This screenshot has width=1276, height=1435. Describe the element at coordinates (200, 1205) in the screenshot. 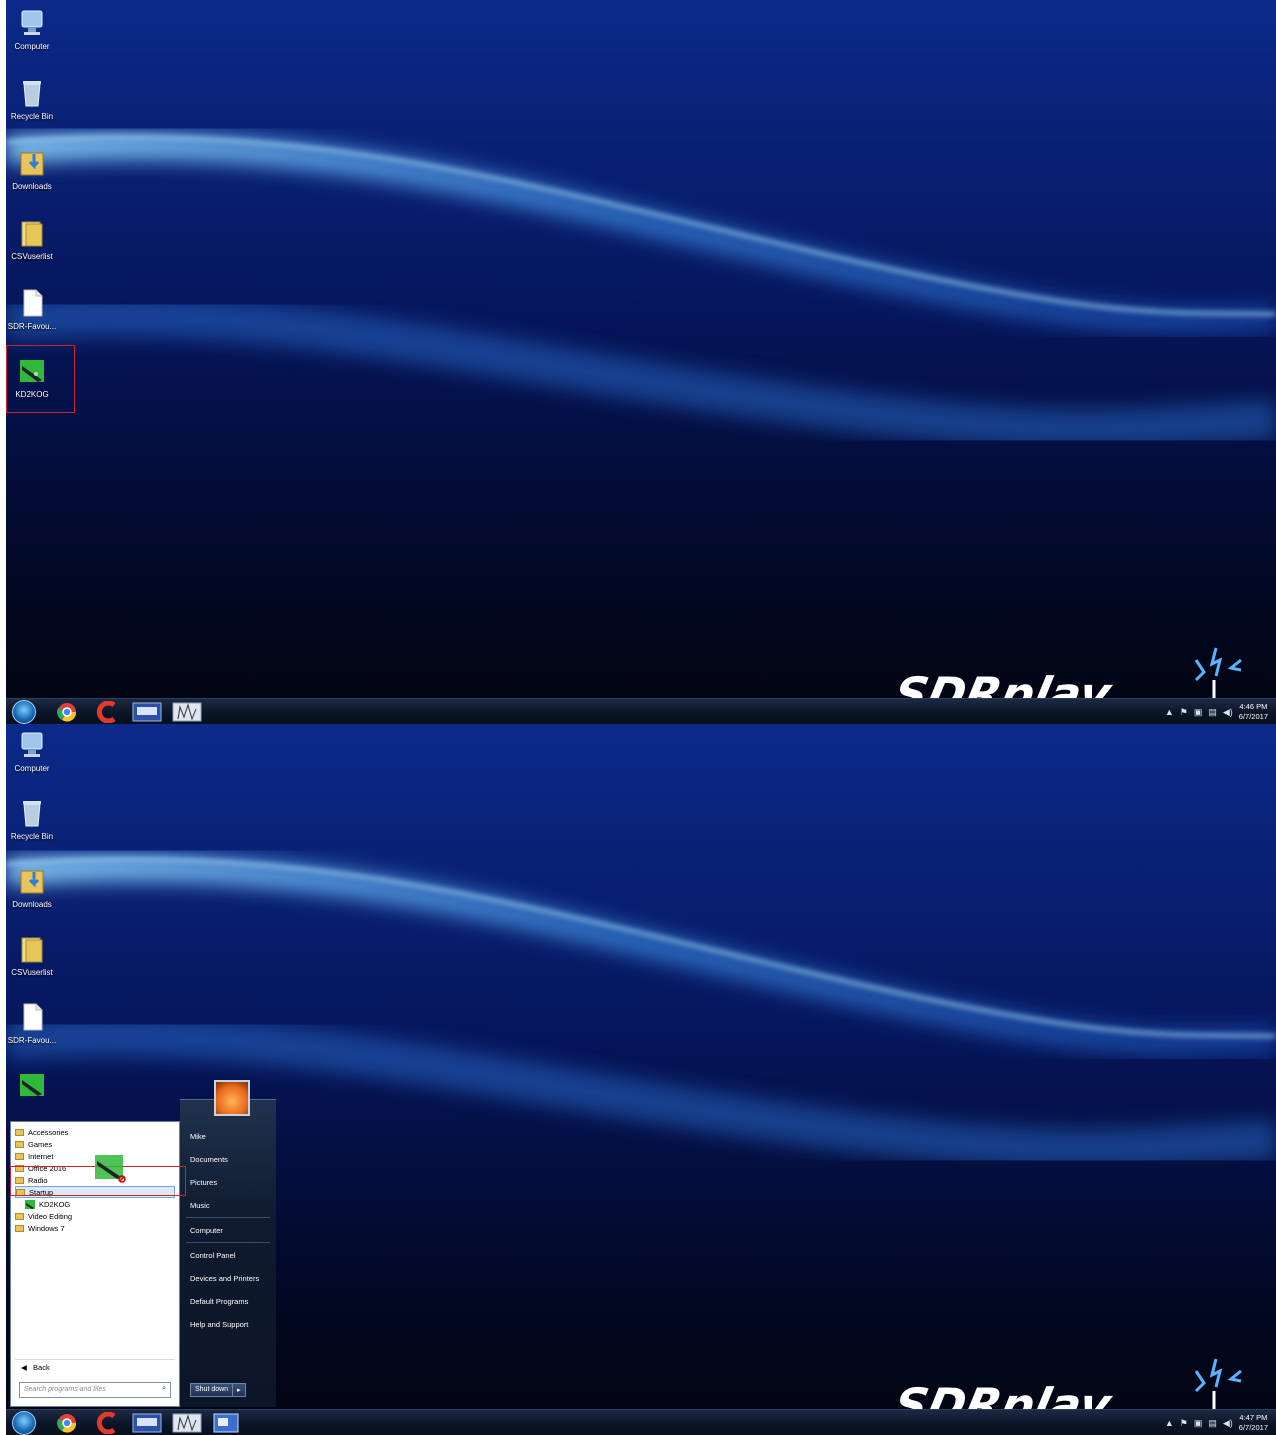

I see `link-music: Music` at that location.